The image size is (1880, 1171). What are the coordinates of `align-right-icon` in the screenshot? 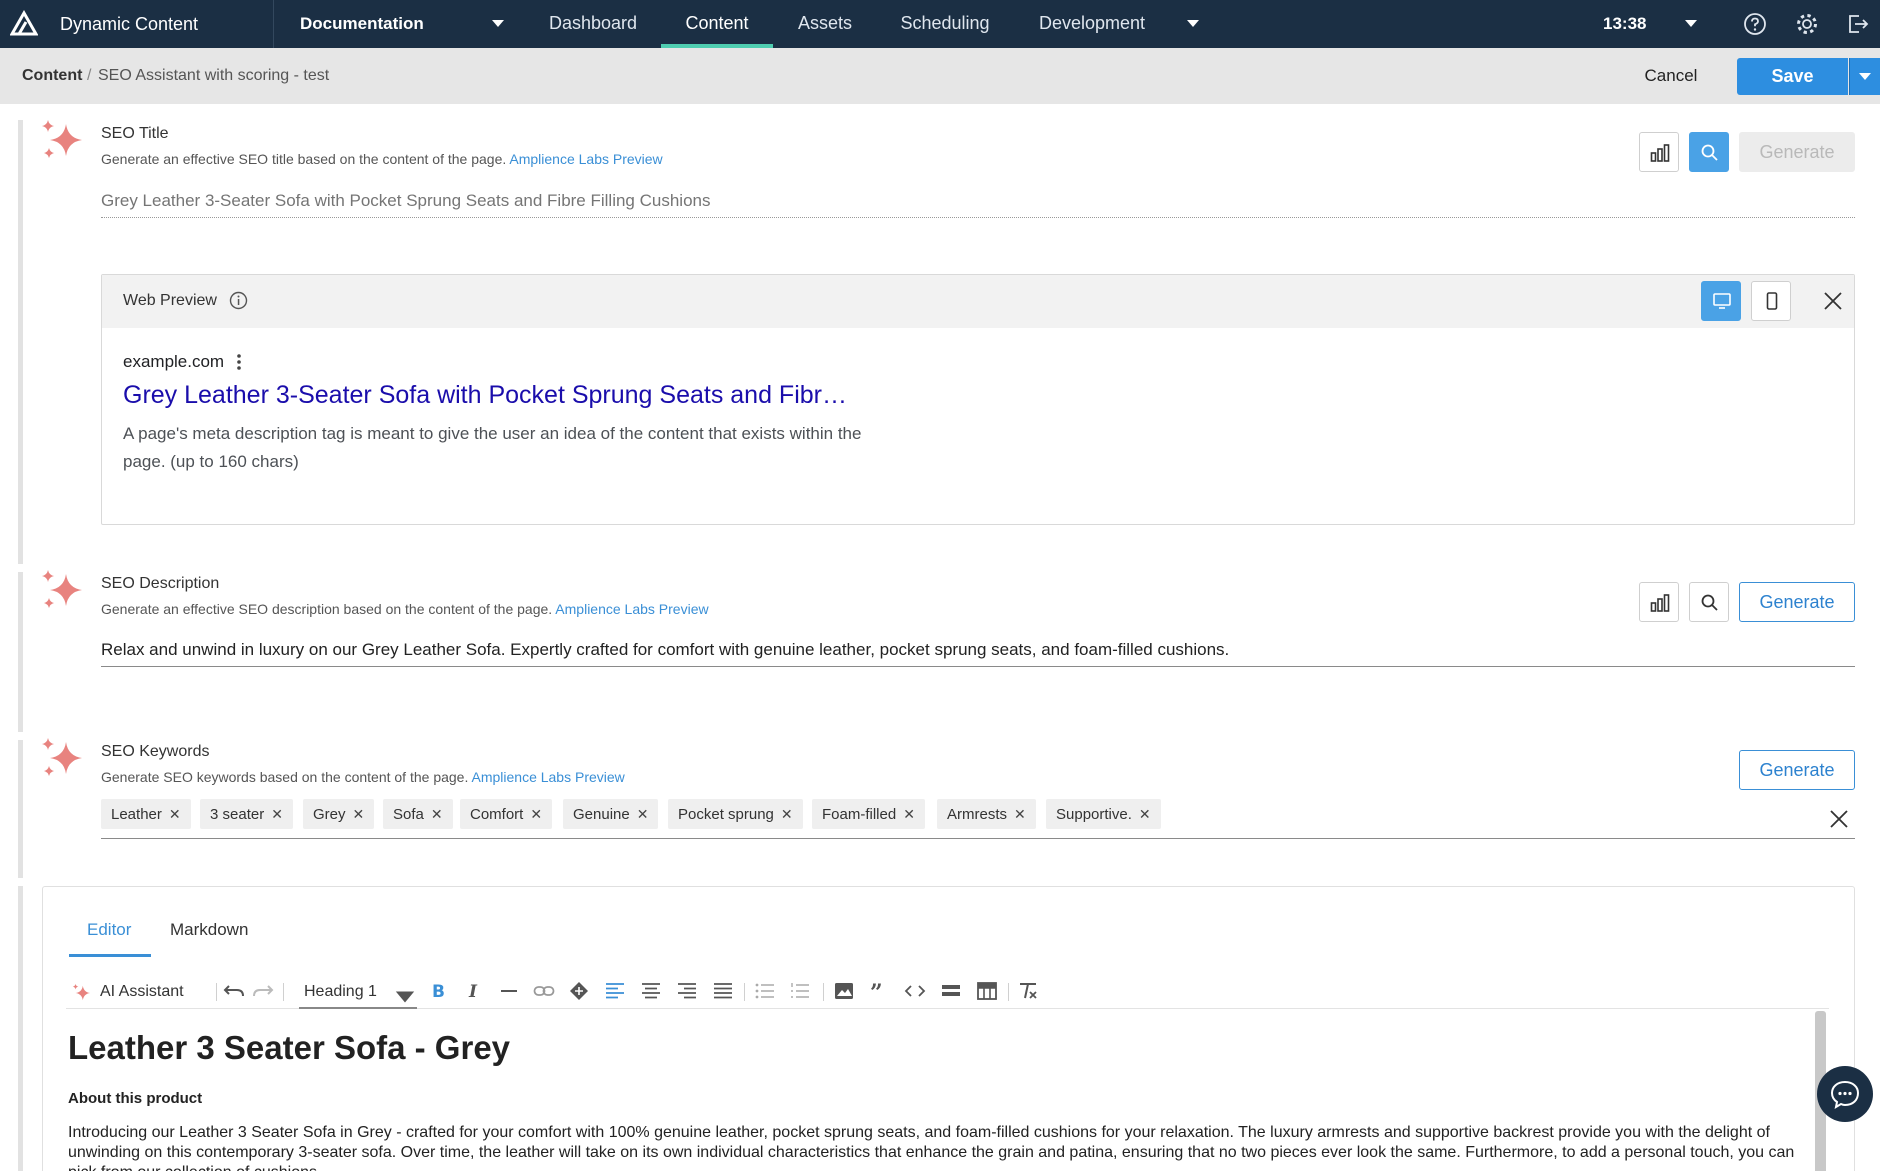 It's located at (687, 991).